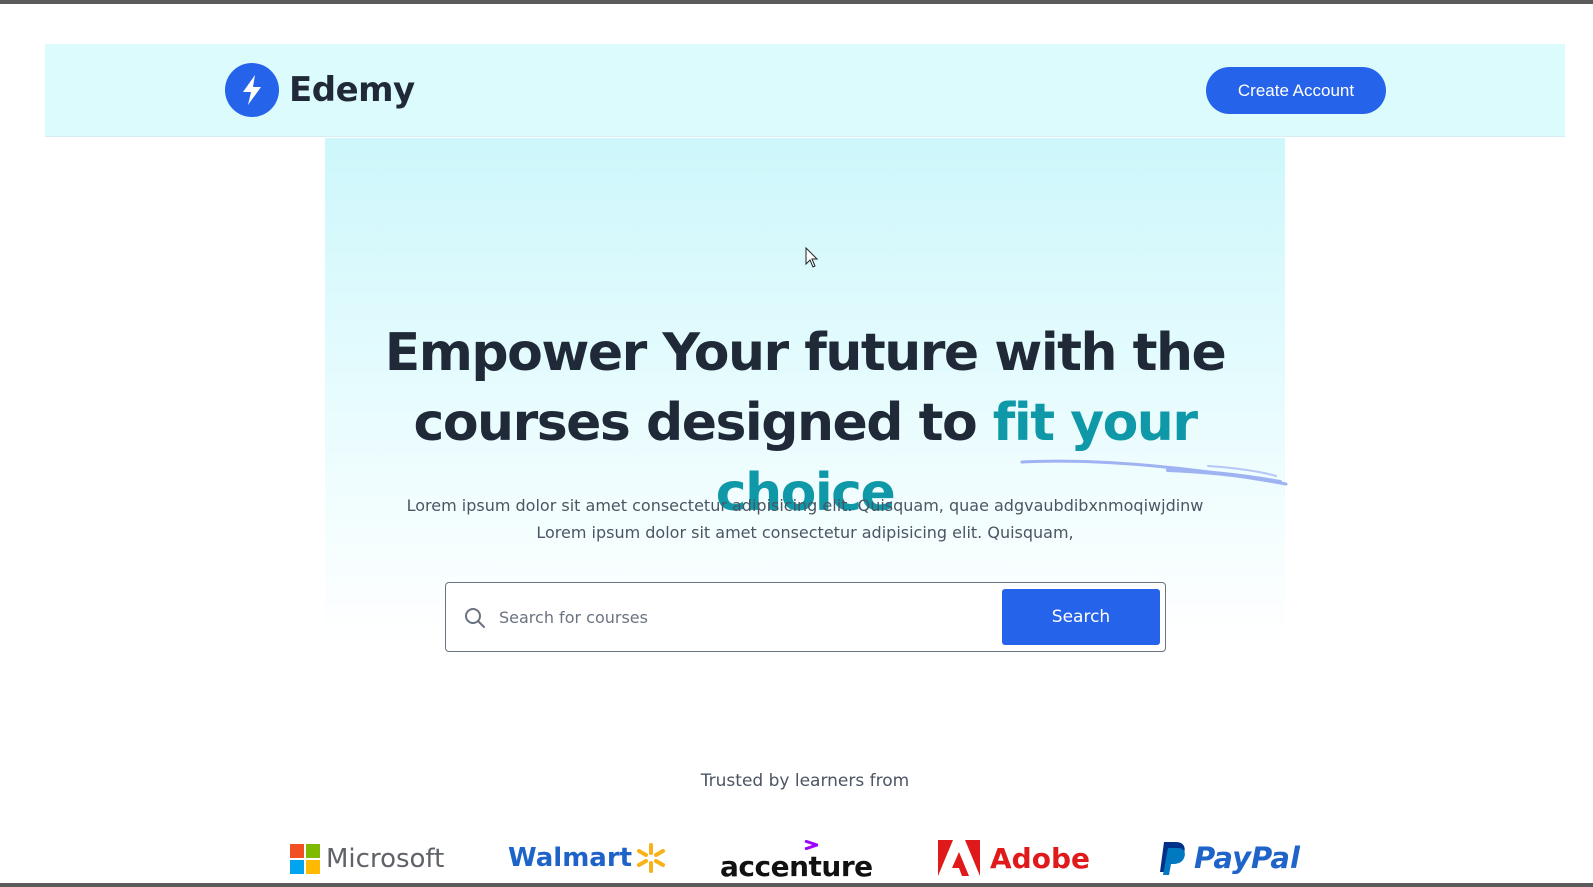 The image size is (1593, 887). I want to click on walmart-logo: Walmart, so click(587, 858).